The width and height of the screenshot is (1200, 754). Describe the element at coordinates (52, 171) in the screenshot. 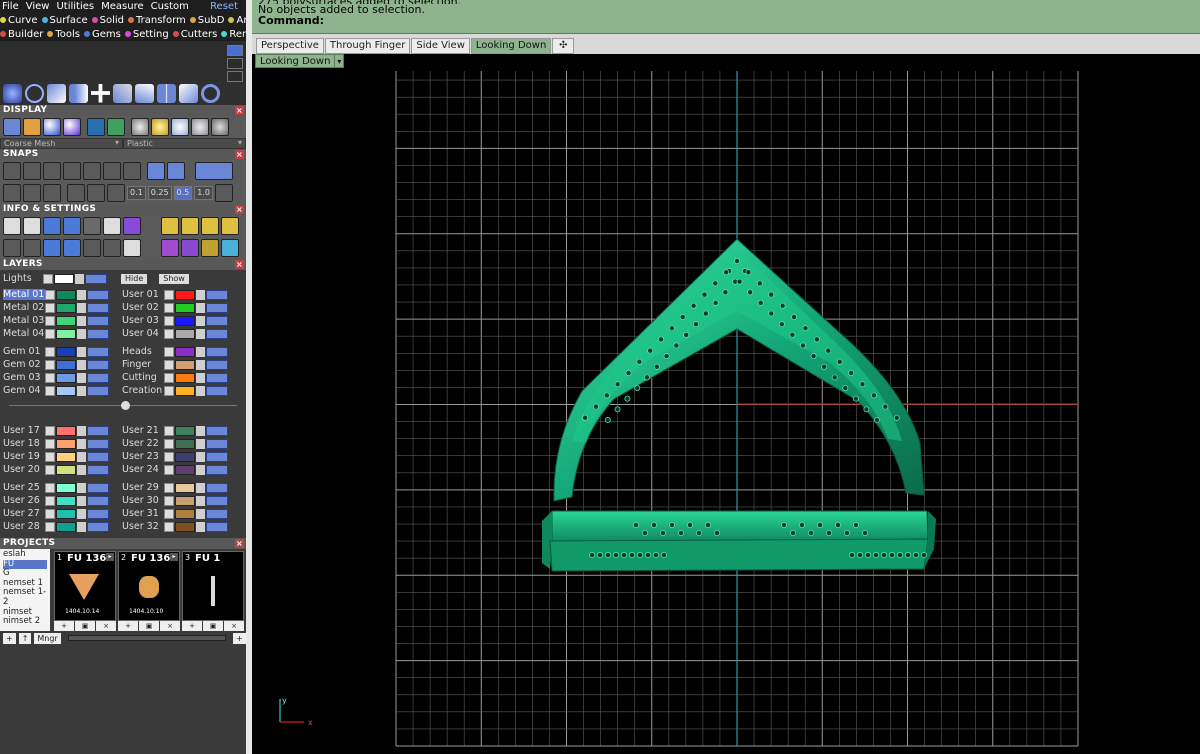

I see `snap-cross-icon` at that location.